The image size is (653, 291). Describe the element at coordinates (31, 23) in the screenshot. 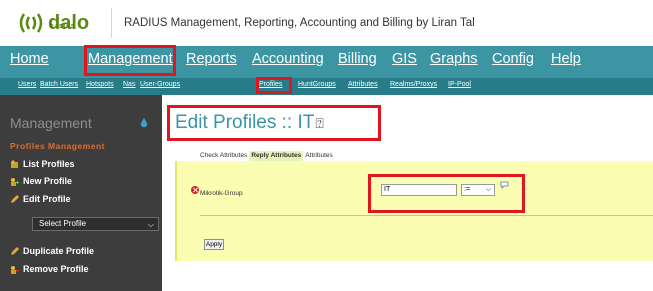

I see `logo-waves-icon` at that location.